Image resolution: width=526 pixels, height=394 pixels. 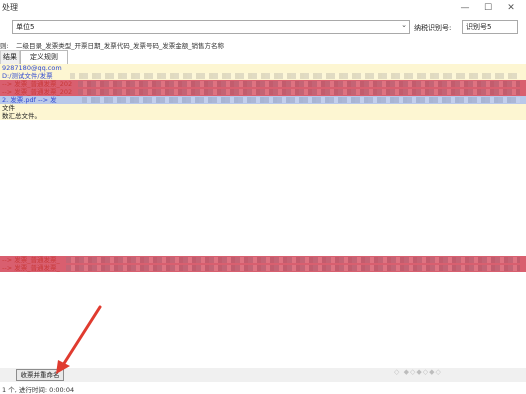 I want to click on unit-select-value: 单位5, so click(x=25, y=27).